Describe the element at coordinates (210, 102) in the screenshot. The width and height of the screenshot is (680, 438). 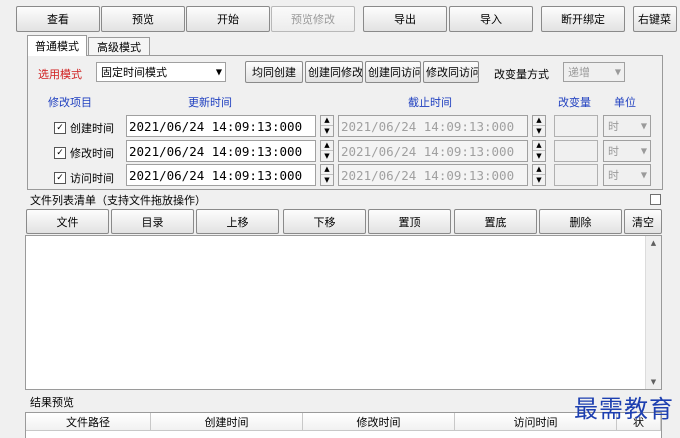
I see `column-update-time: 更新时间` at that location.